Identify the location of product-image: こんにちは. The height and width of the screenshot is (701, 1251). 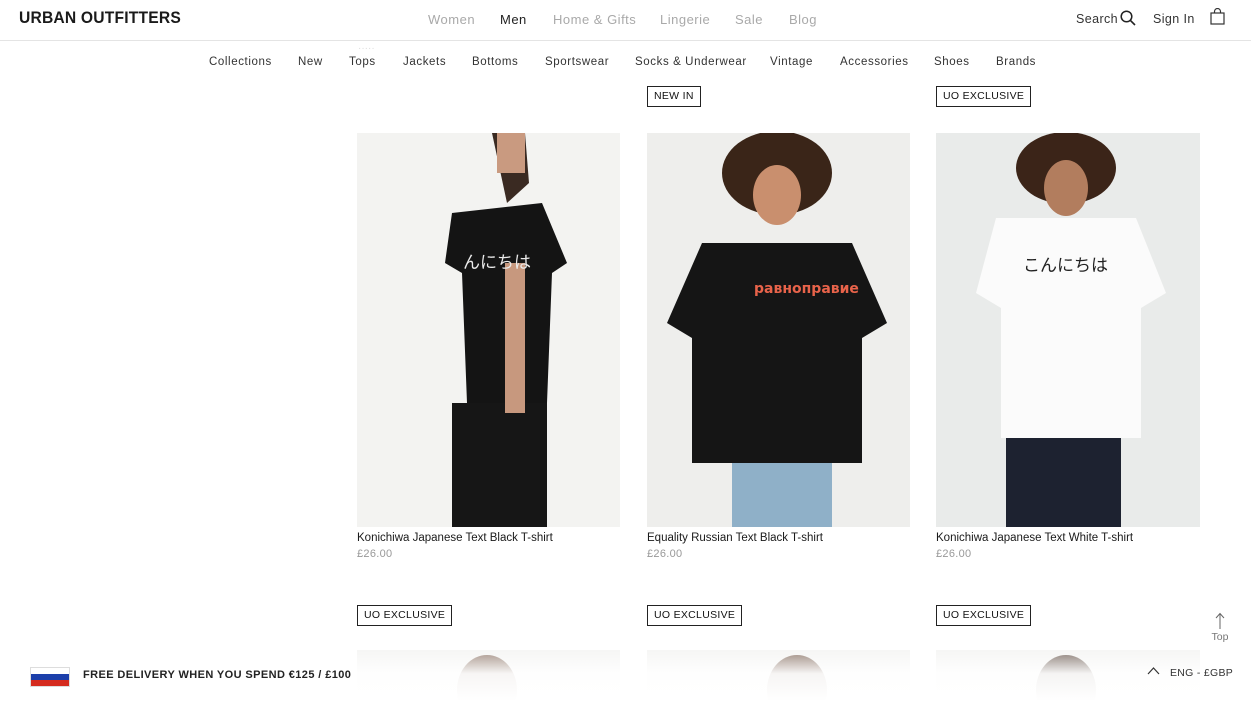
(1068, 330).